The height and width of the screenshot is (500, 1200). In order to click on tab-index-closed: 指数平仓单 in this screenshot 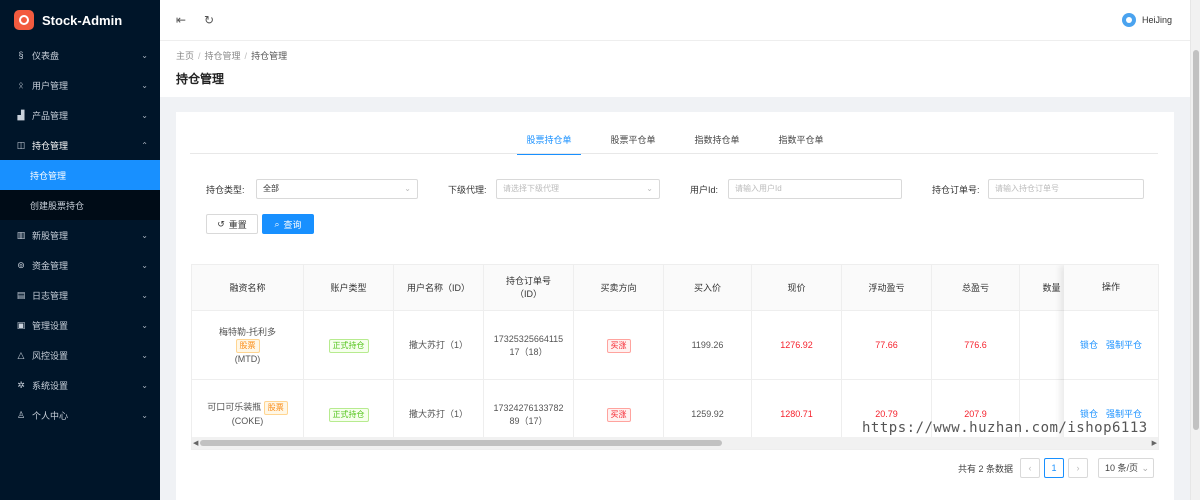, I will do `click(801, 143)`.